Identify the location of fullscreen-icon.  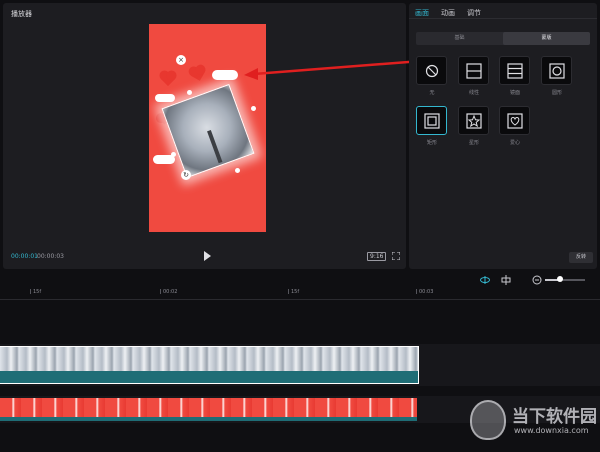
(396, 256).